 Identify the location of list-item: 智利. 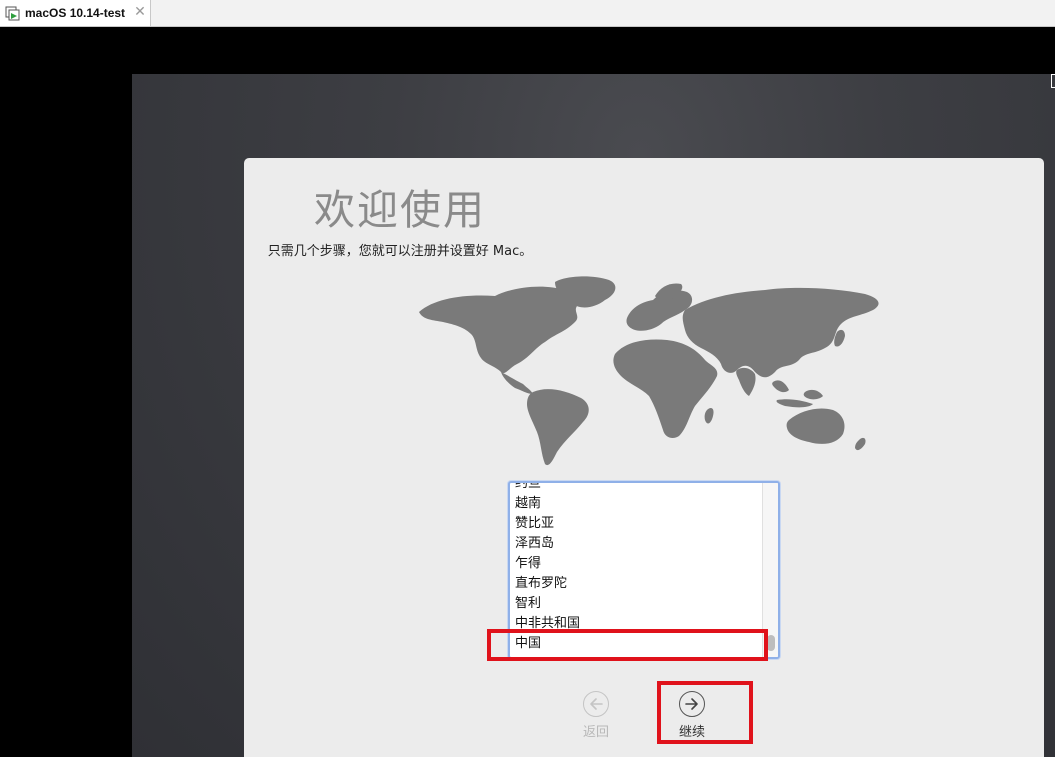
(636, 604).